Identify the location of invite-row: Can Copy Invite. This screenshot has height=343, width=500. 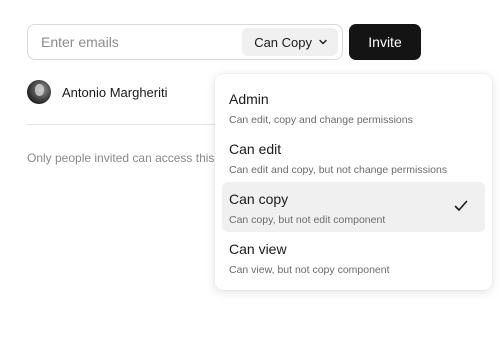
(224, 42).